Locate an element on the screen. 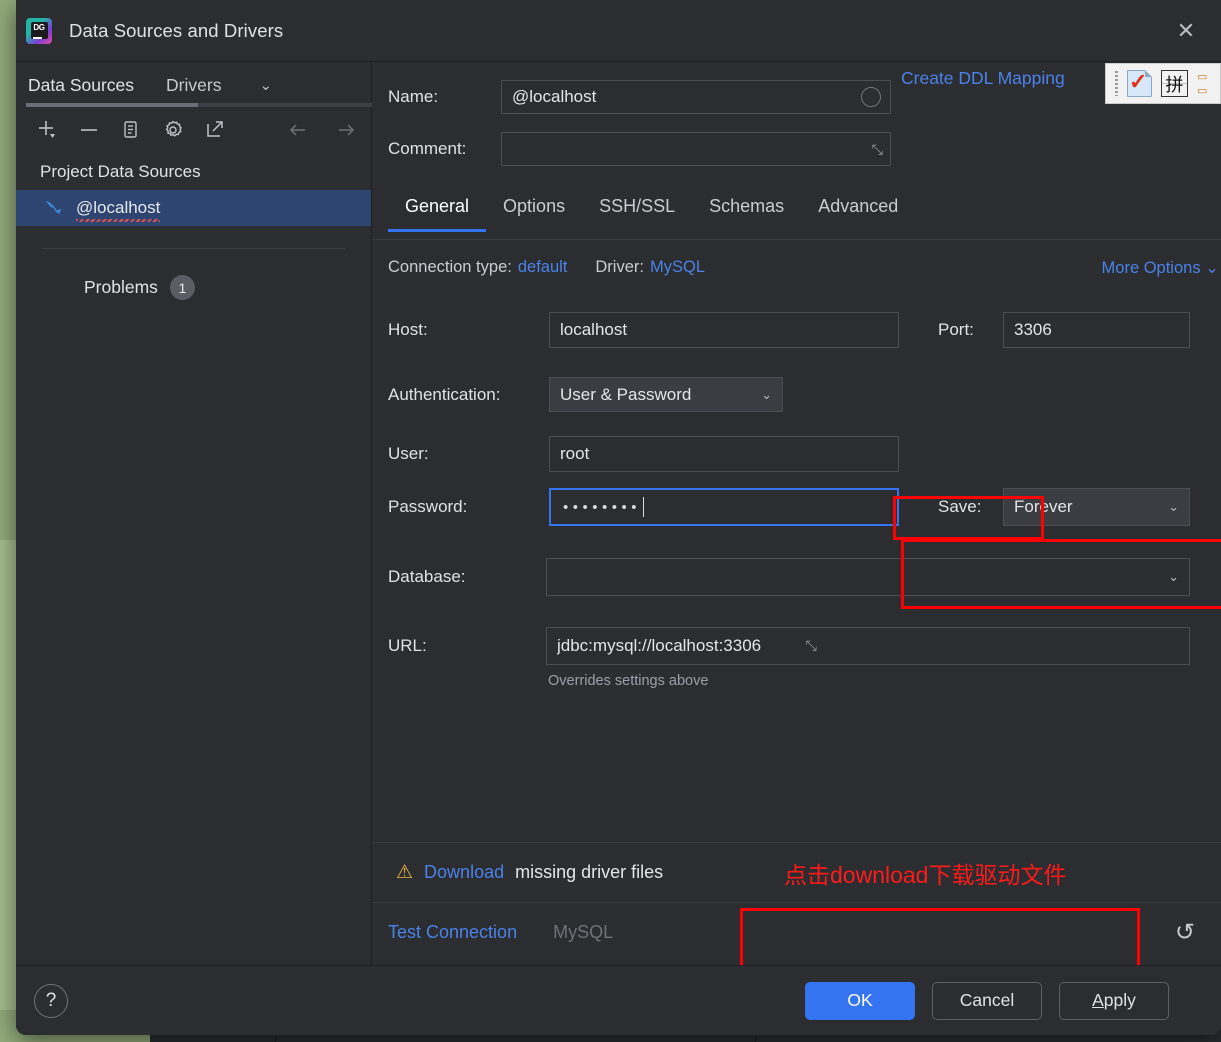 The width and height of the screenshot is (1221, 1042). panel-tabs: Data Sources Drivers ⌄ is located at coordinates (193, 85).